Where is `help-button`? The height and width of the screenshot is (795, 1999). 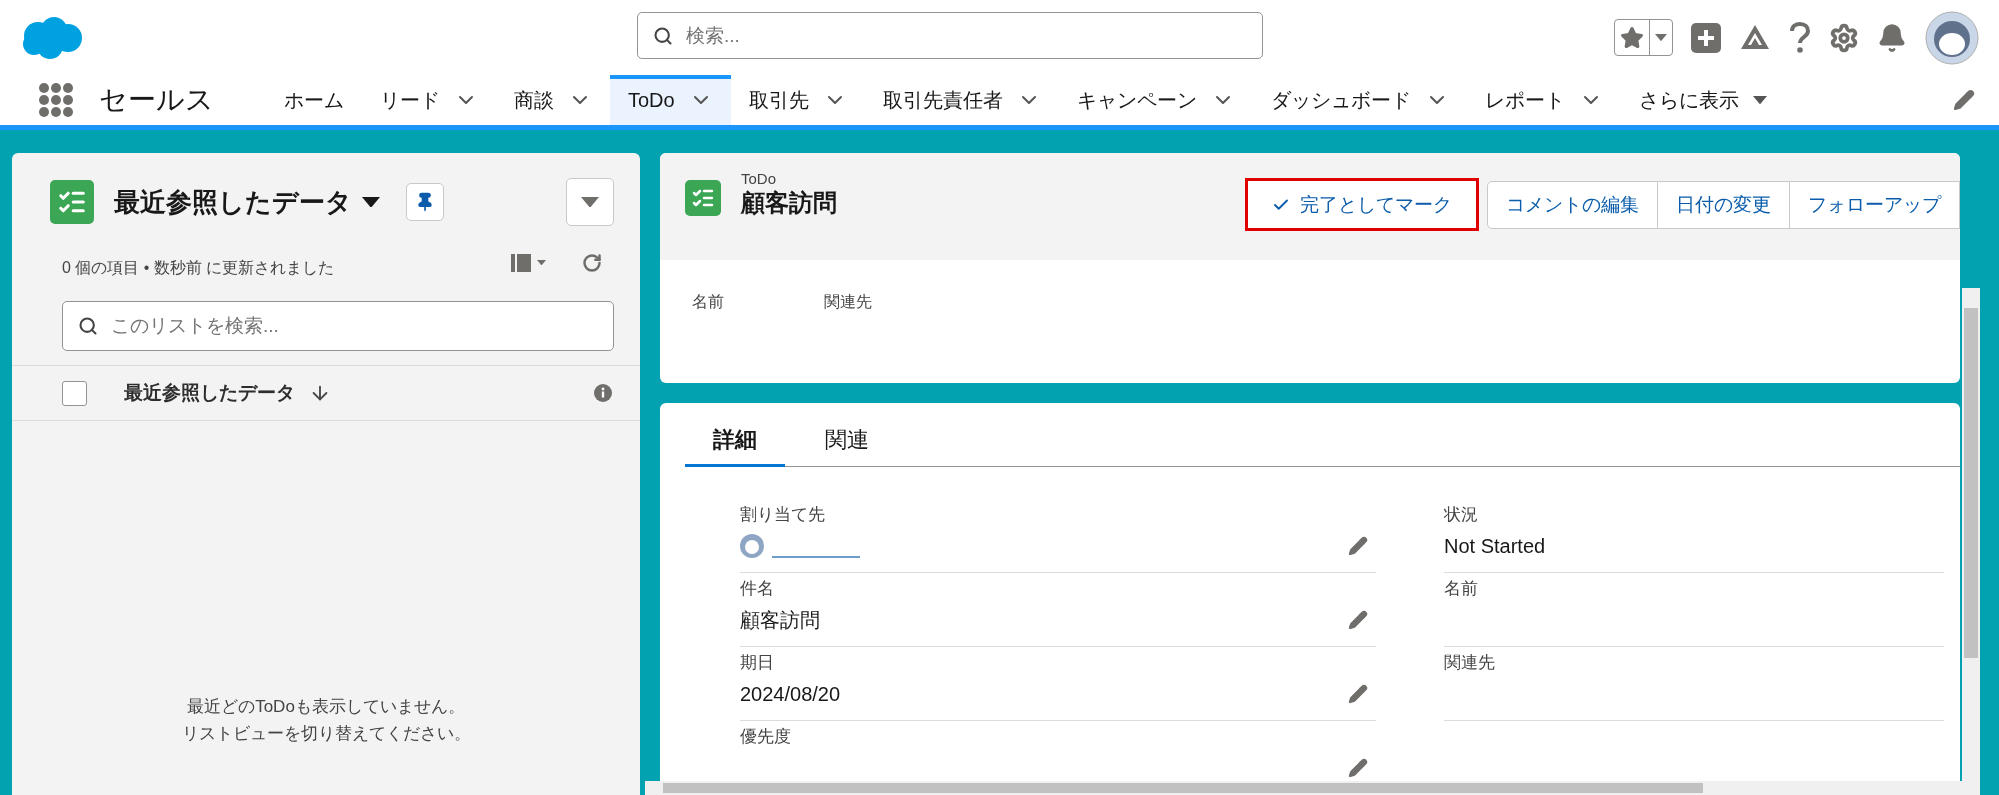
help-button is located at coordinates (1800, 37).